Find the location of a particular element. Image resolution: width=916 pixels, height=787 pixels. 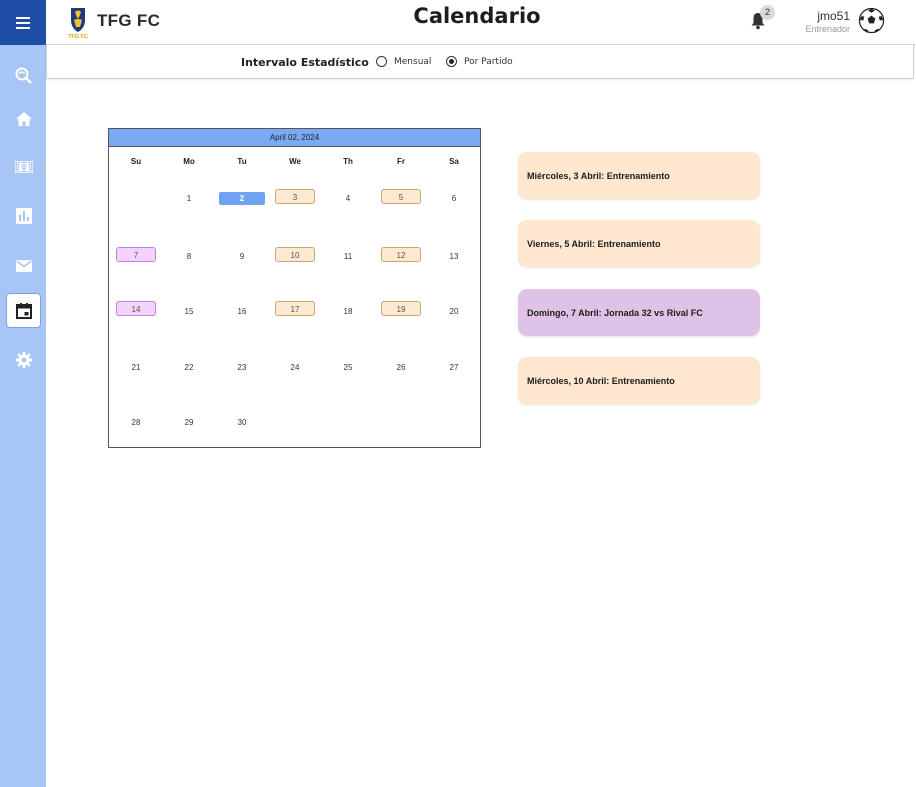

mail-icon is located at coordinates (23, 265).